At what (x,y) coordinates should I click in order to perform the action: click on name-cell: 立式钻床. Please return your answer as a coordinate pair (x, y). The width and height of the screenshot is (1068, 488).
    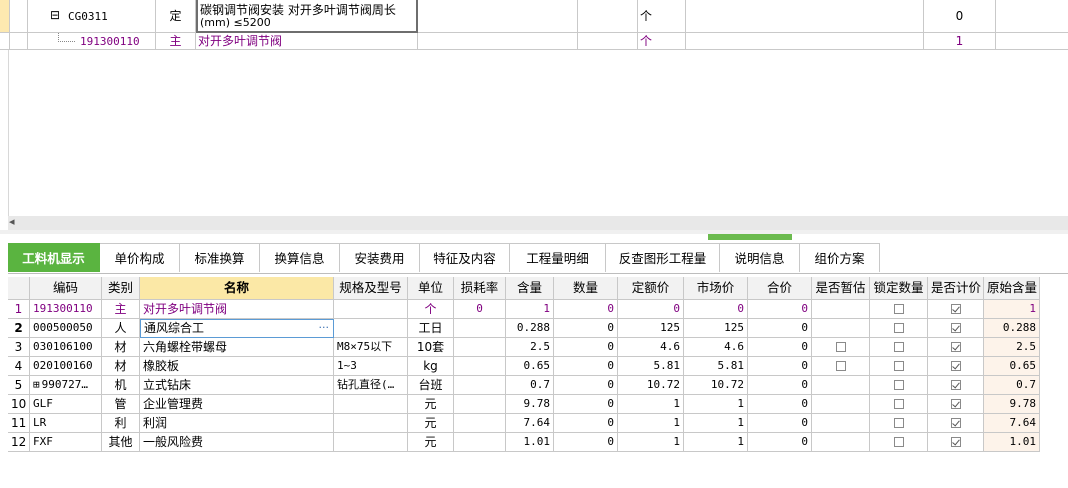
    Looking at the image, I should click on (237, 385).